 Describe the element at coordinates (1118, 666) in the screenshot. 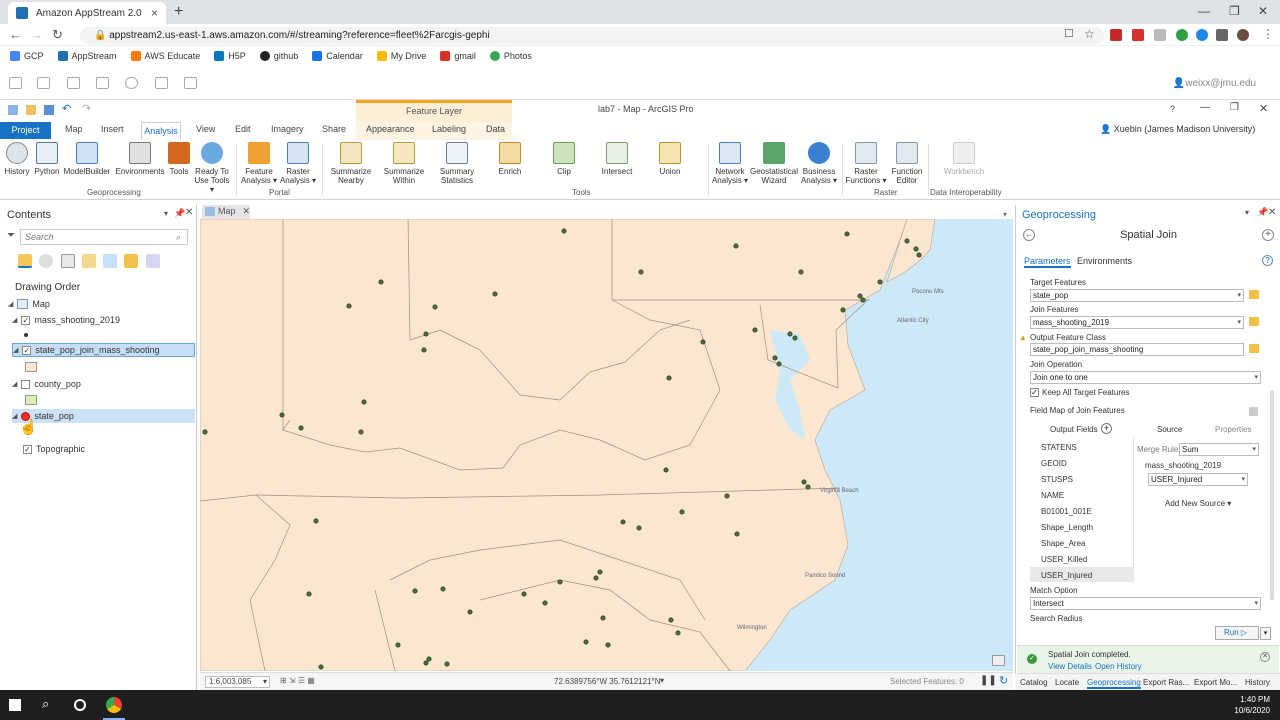

I see `open-history-link: Open History` at that location.